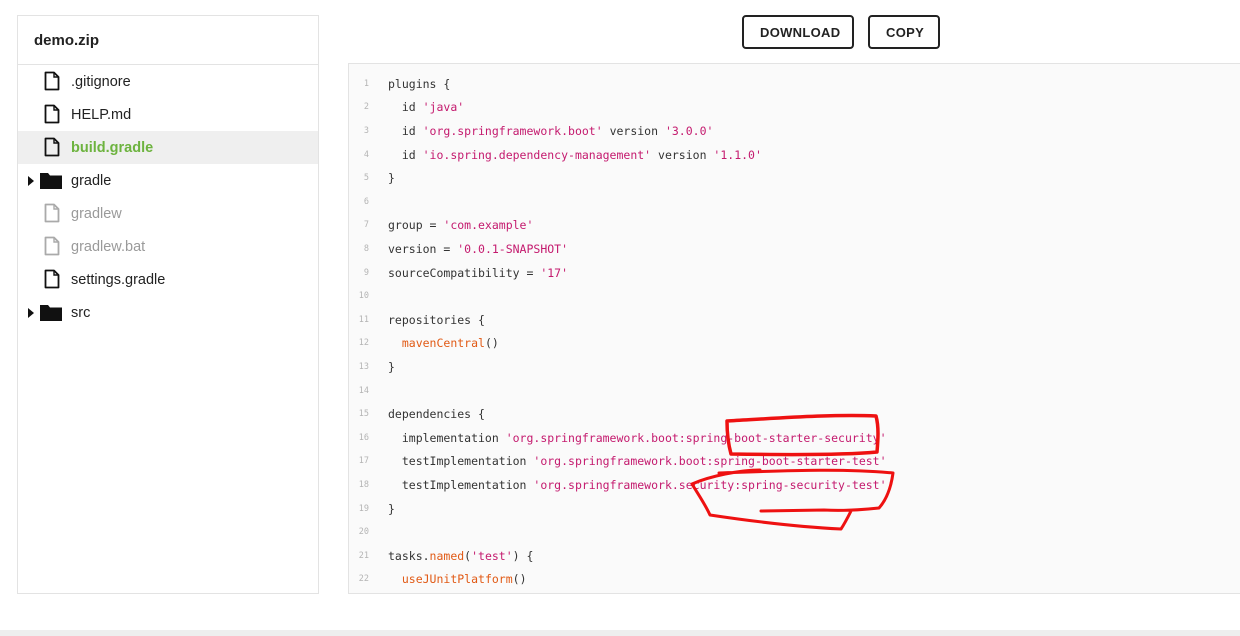 The width and height of the screenshot is (1240, 636). I want to click on code-text: version = '0.0.1-SNAPSHOT', so click(478, 248).